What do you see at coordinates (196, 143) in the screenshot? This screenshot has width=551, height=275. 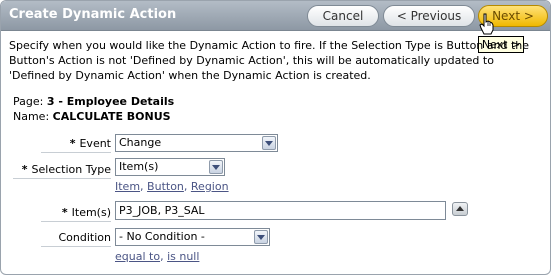 I see `event-select: Change` at bounding box center [196, 143].